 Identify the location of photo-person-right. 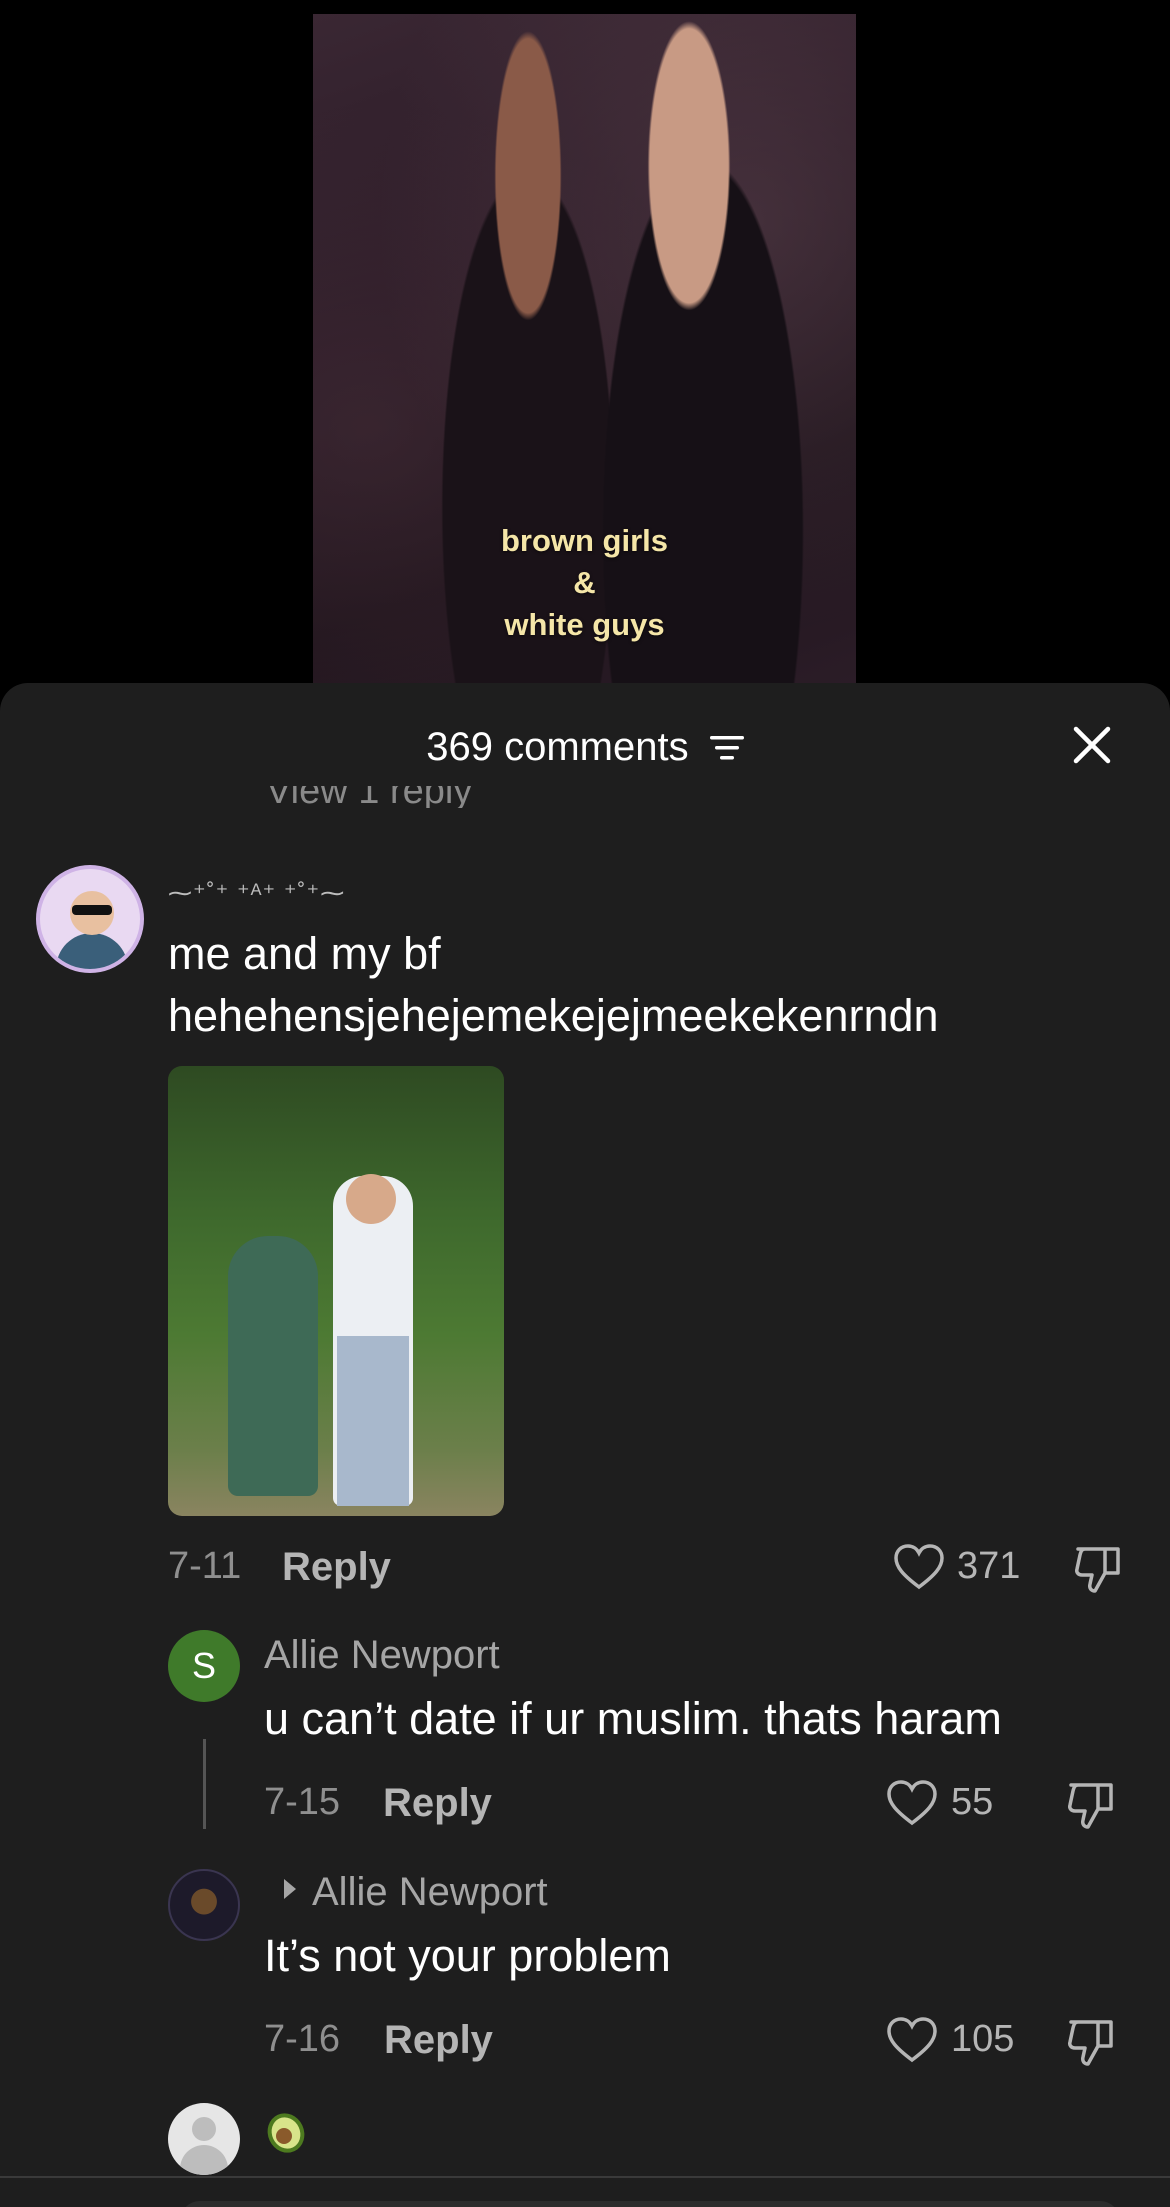
(373, 1341).